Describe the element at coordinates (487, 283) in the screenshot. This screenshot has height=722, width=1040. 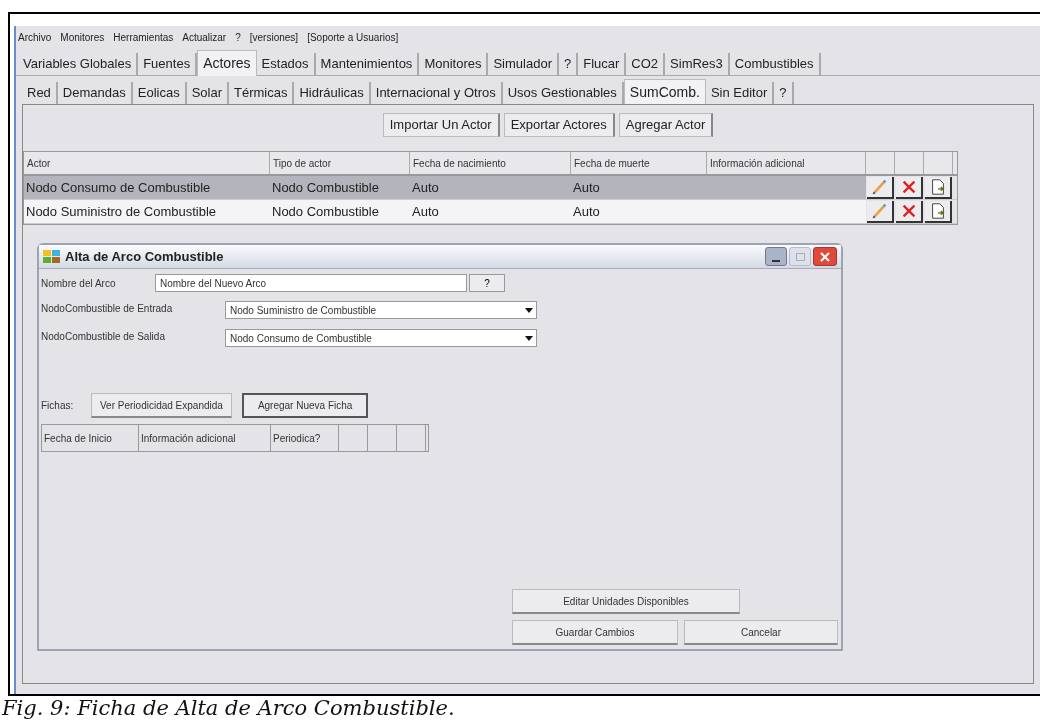
I see `help-button: ?` at that location.